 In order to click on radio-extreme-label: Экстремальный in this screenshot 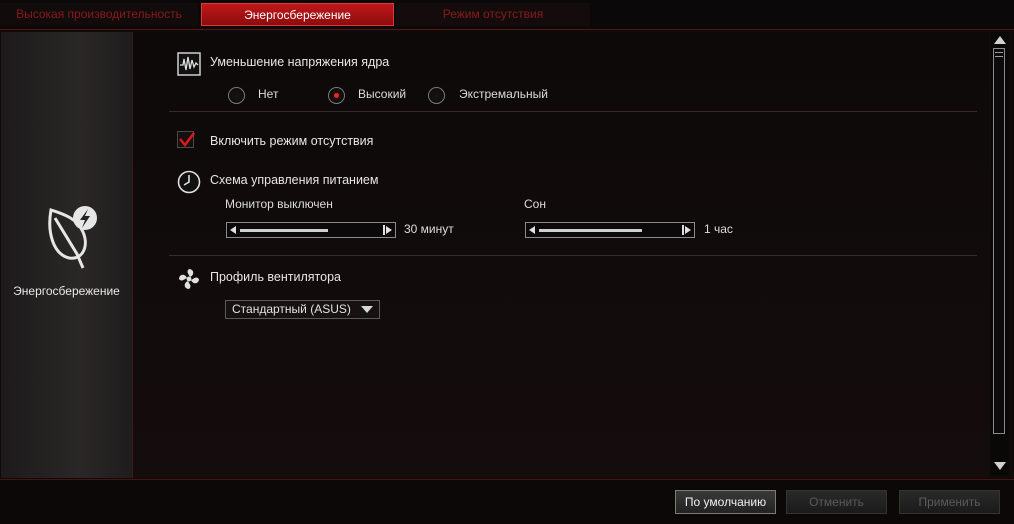, I will do `click(503, 94)`.